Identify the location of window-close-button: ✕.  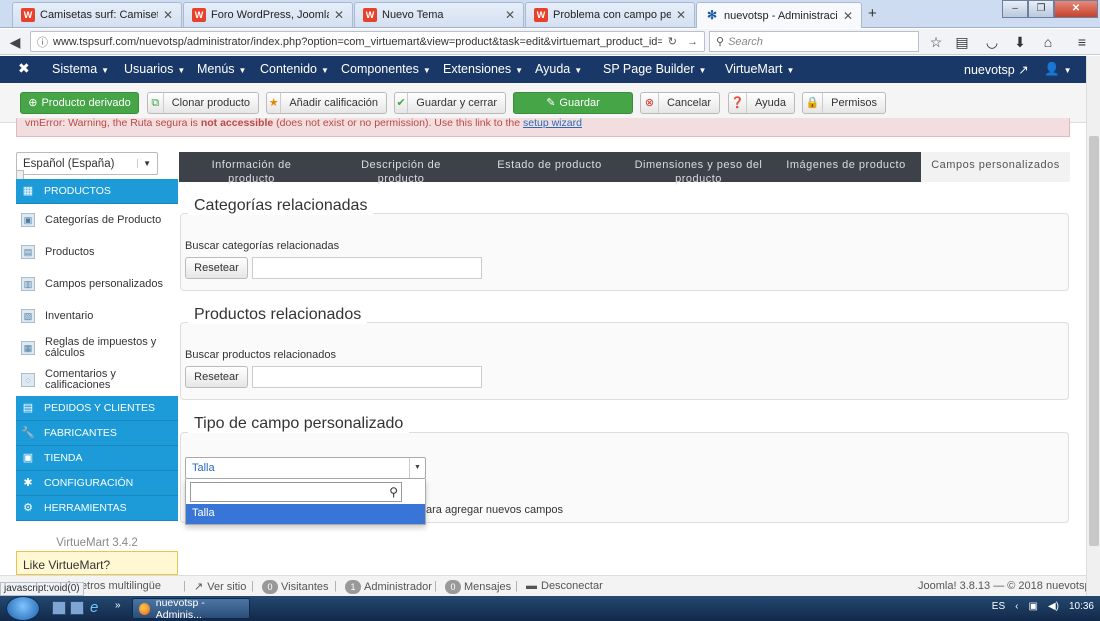
(1076, 9).